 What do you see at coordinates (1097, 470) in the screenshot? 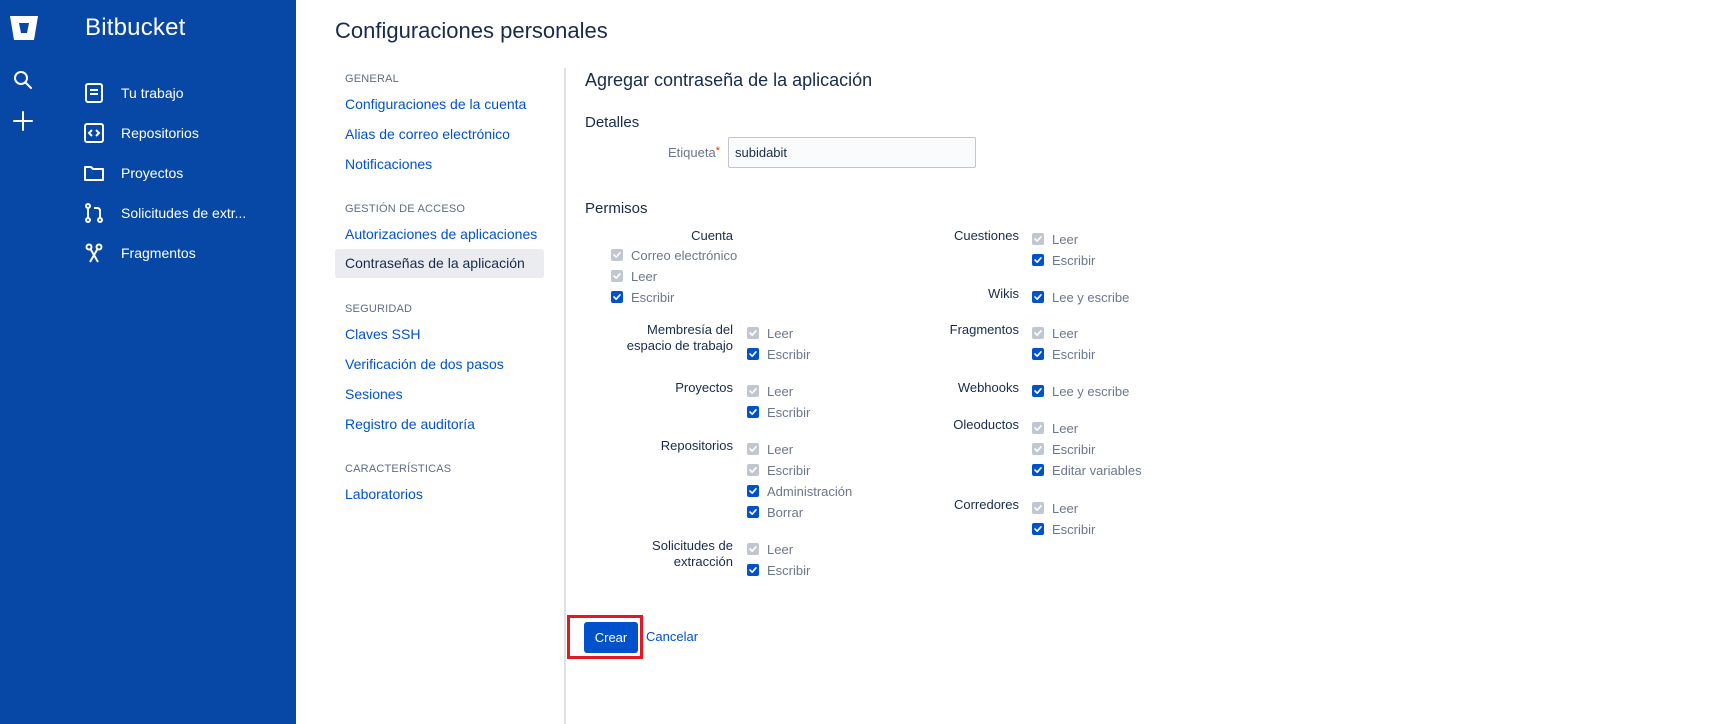
I see `perm-option-label: Editar variables` at bounding box center [1097, 470].